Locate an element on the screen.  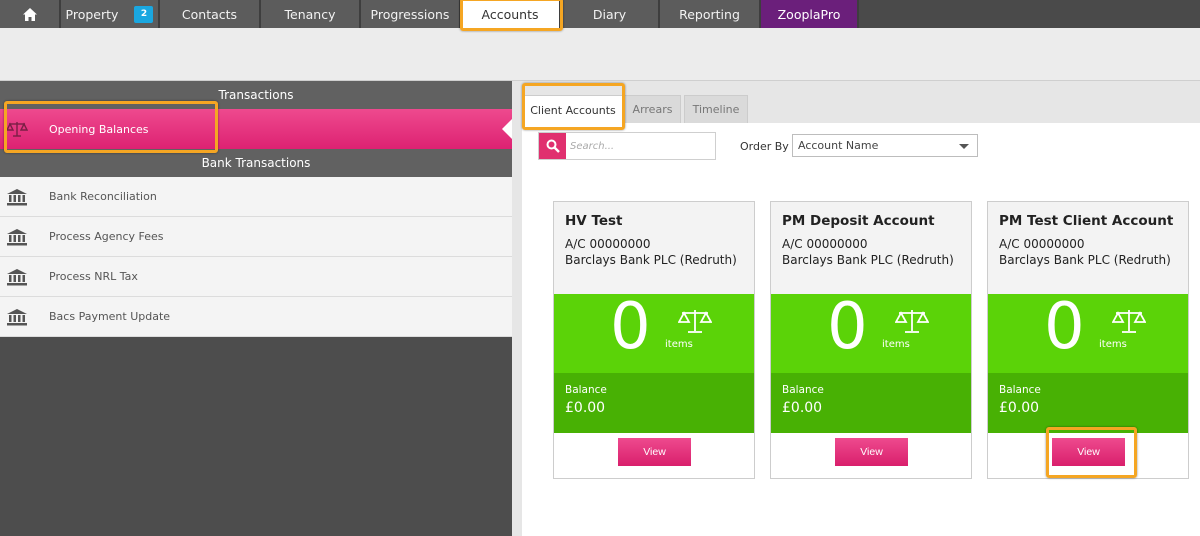
nav-tab-label: ZooplaPro is located at coordinates (809, 14).